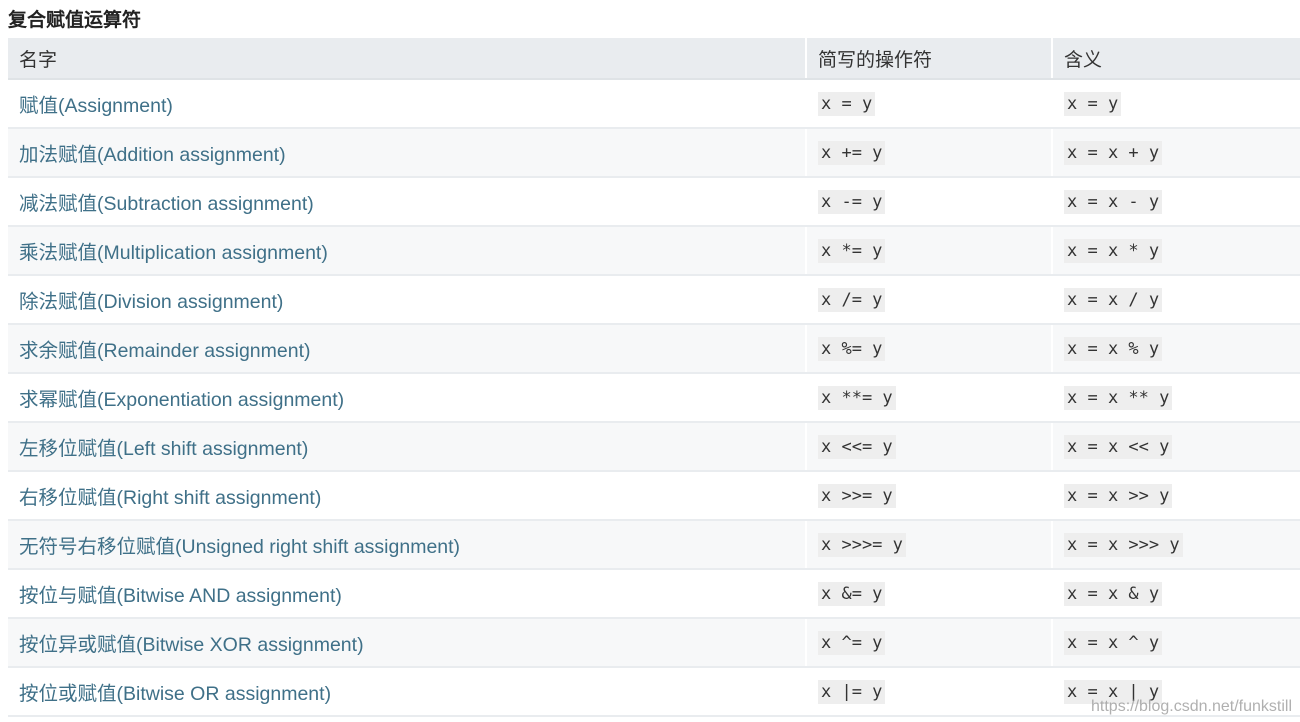 The height and width of the screenshot is (722, 1300). What do you see at coordinates (852, 201) in the screenshot?
I see `shorthand-operator-code: x -= y` at bounding box center [852, 201].